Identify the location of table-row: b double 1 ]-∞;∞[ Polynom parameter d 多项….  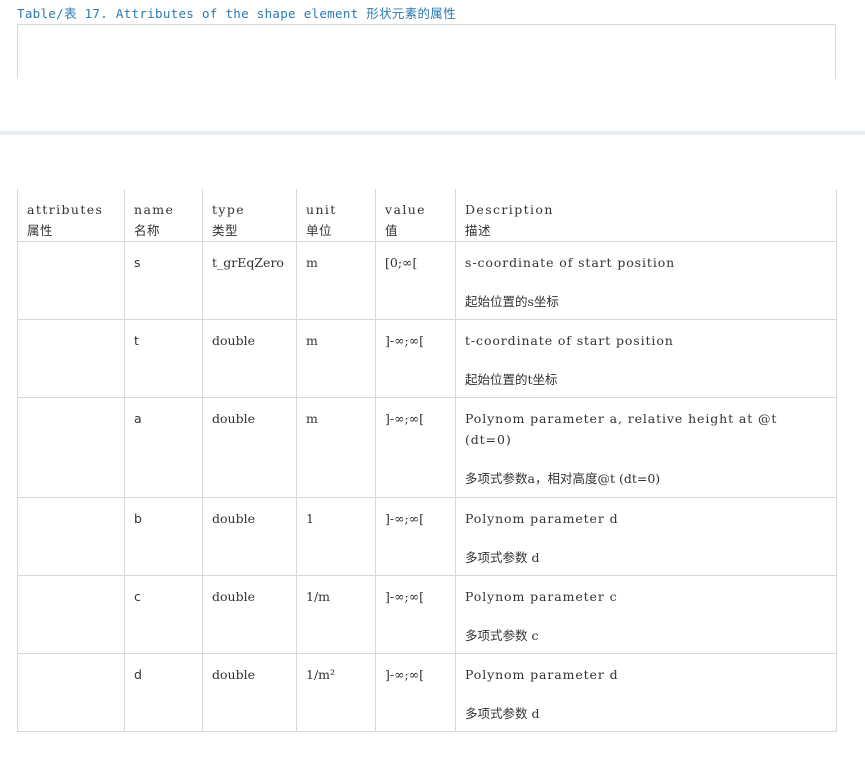
(427, 536).